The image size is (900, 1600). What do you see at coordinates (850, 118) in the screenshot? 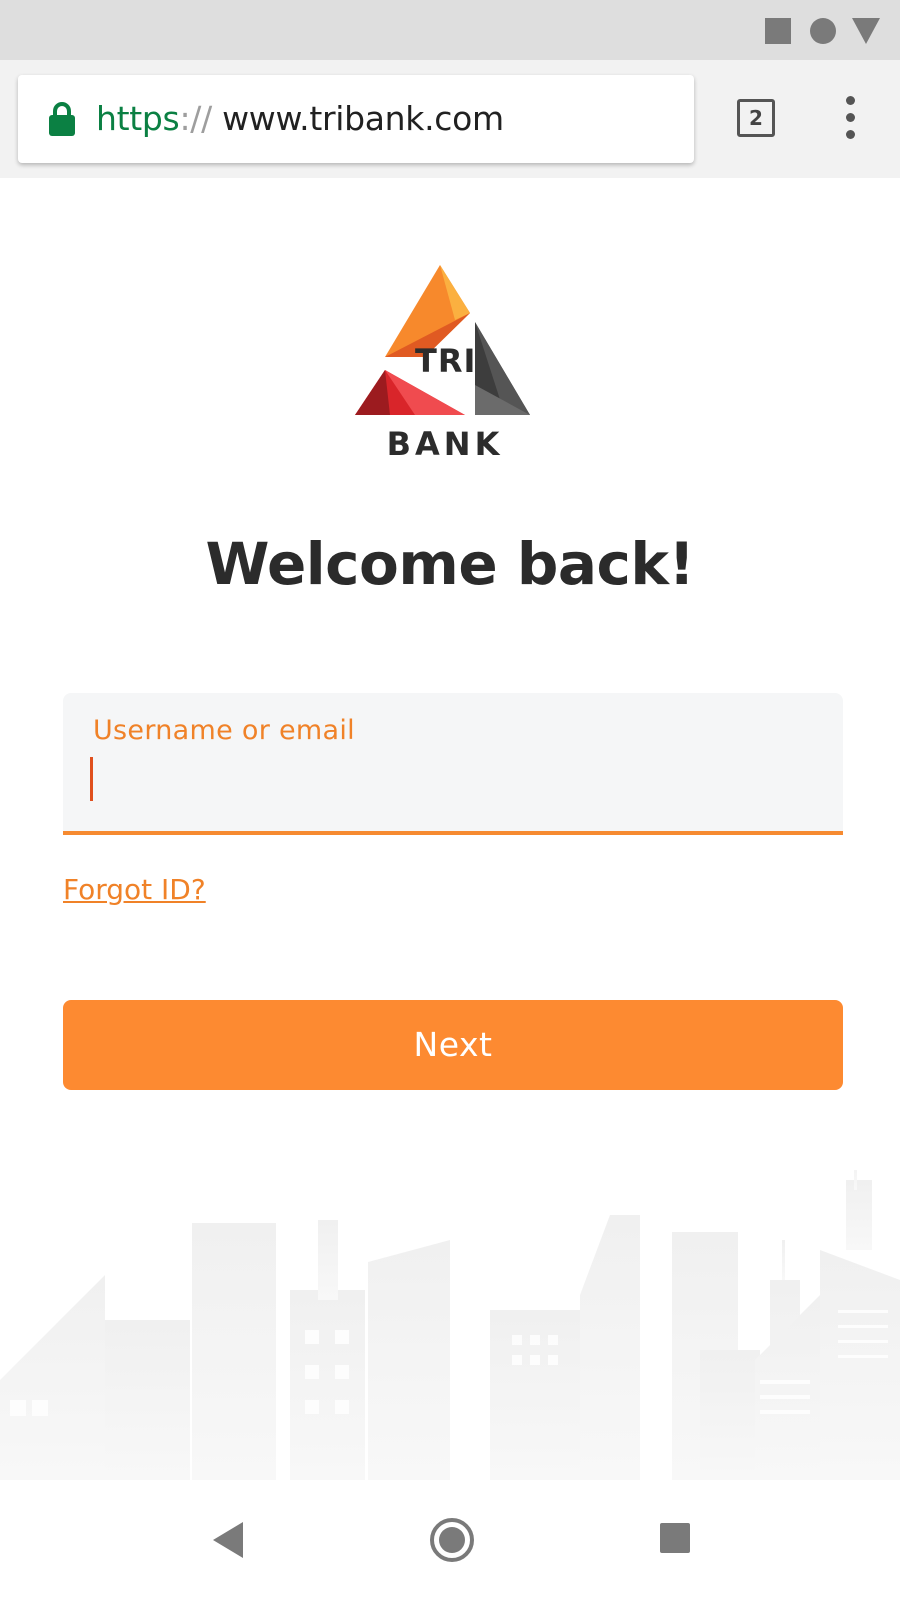
I see `more-vert-icon` at bounding box center [850, 118].